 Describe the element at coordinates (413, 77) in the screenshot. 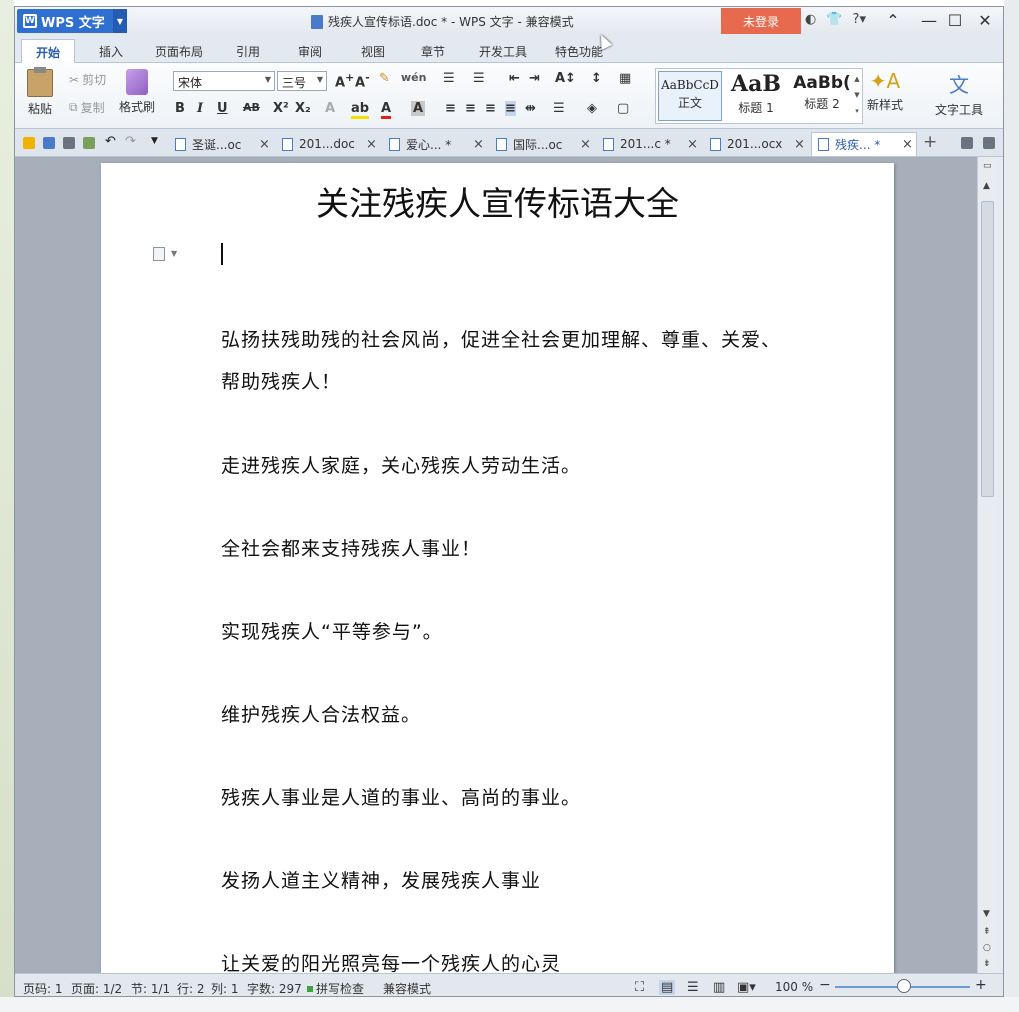

I see `phonetic-guide-icon: wén` at that location.